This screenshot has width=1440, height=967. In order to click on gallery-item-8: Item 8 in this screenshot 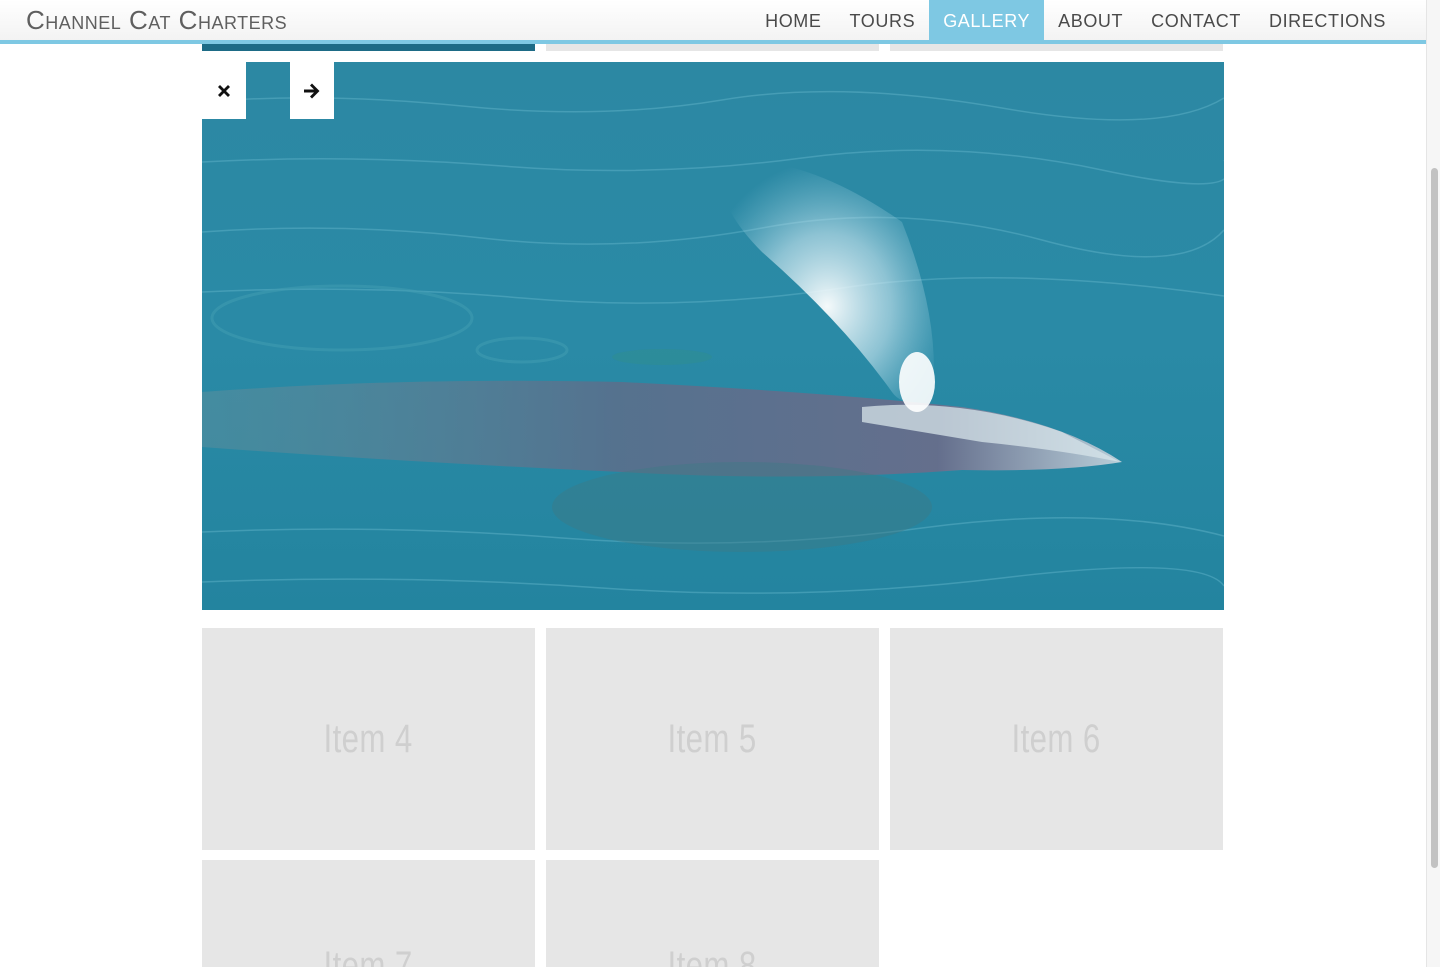, I will do `click(712, 913)`.